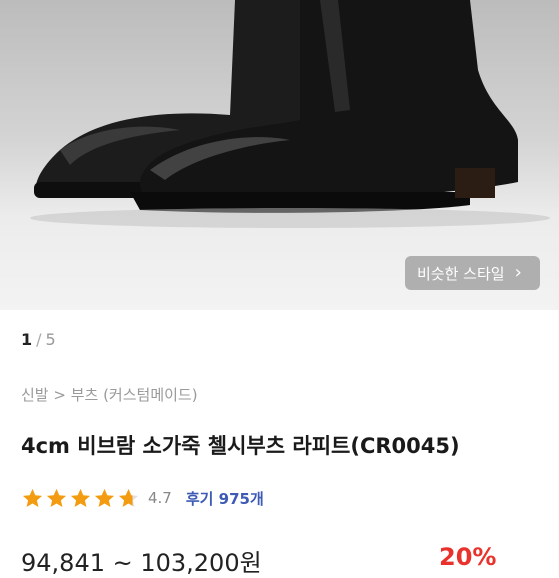  What do you see at coordinates (128, 497) in the screenshot?
I see `half-star-icon` at bounding box center [128, 497].